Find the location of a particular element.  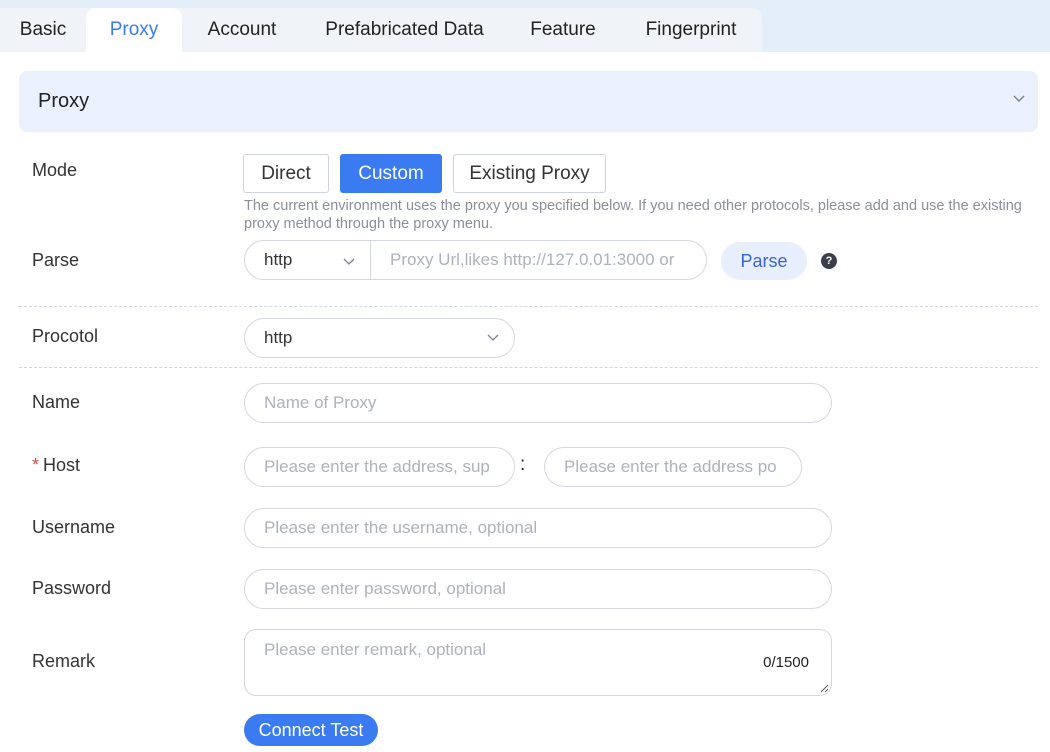

password-label: Password is located at coordinates (72, 588).